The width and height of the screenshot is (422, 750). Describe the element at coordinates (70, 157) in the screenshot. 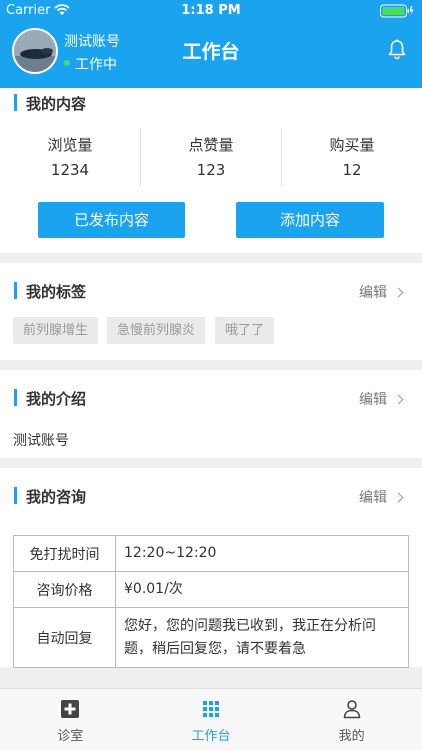

I see `stat-views: 浏览量 1234` at that location.